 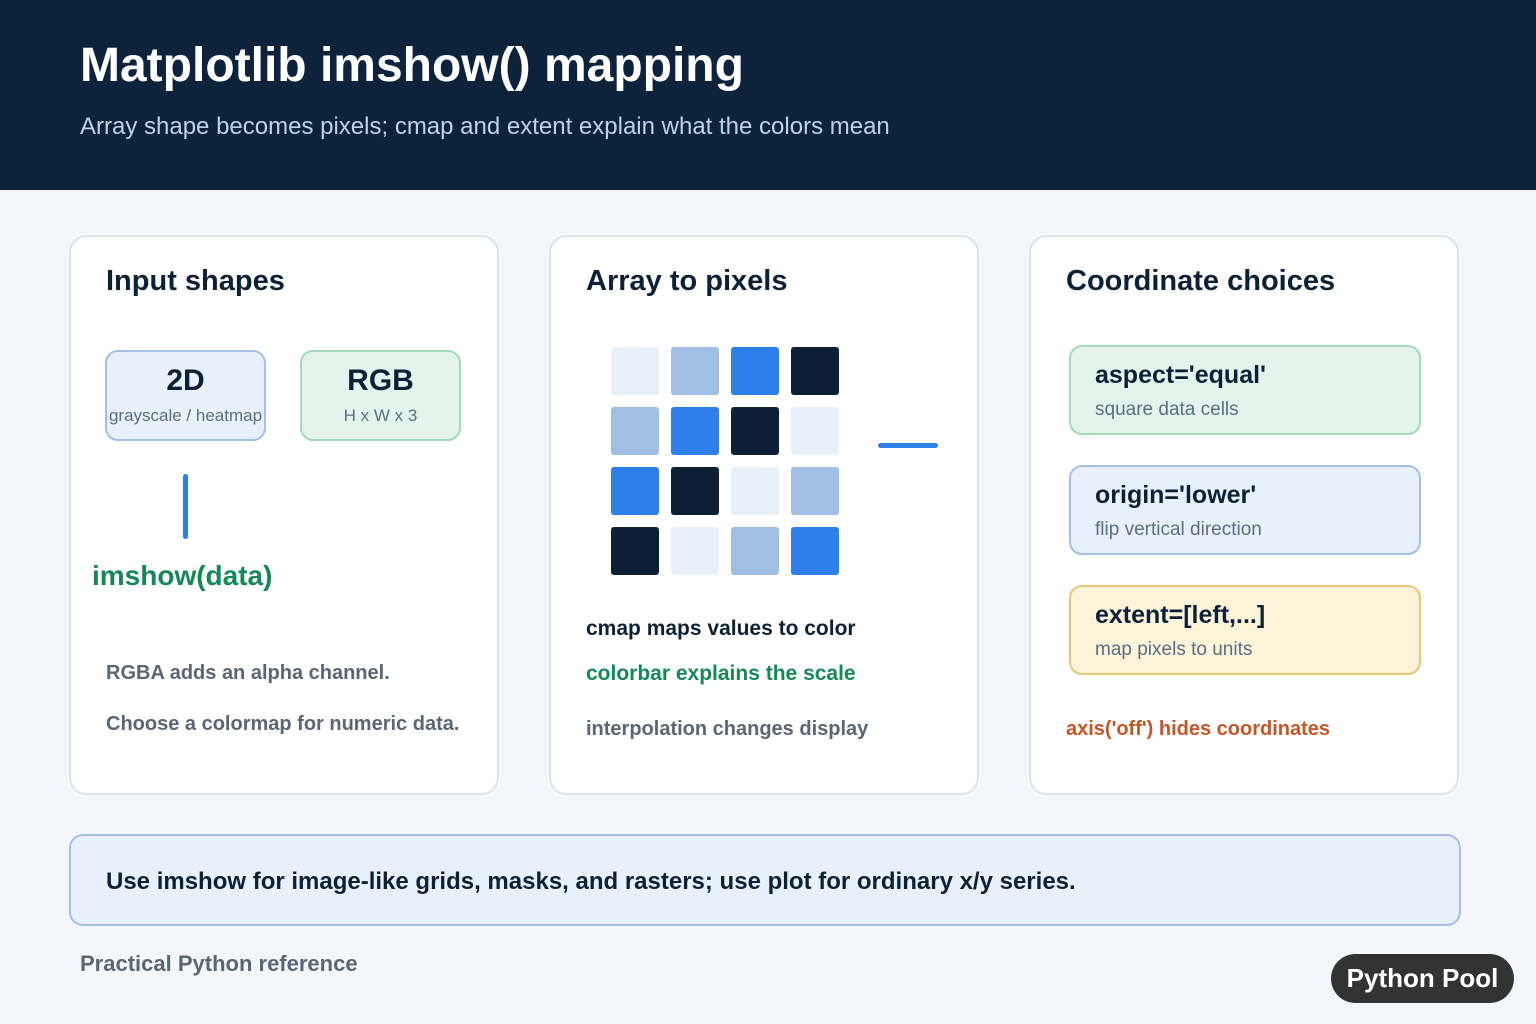 What do you see at coordinates (185, 415) in the screenshot?
I see `shape-2d-desc: grayscale / heatmap` at bounding box center [185, 415].